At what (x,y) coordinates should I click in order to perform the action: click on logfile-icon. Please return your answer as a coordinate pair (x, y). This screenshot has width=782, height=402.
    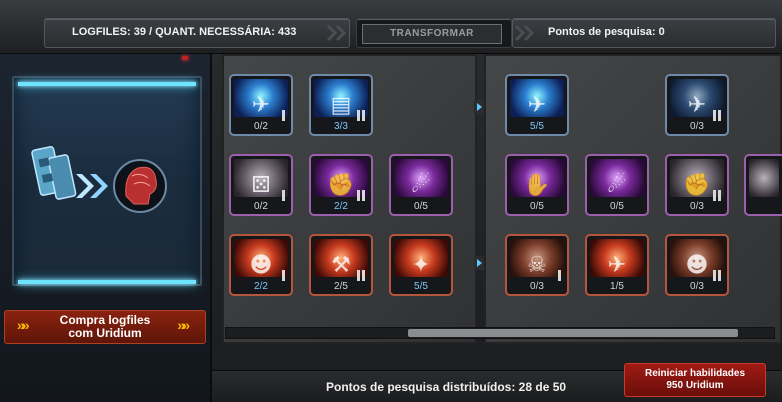
    Looking at the image, I should click on (54, 173).